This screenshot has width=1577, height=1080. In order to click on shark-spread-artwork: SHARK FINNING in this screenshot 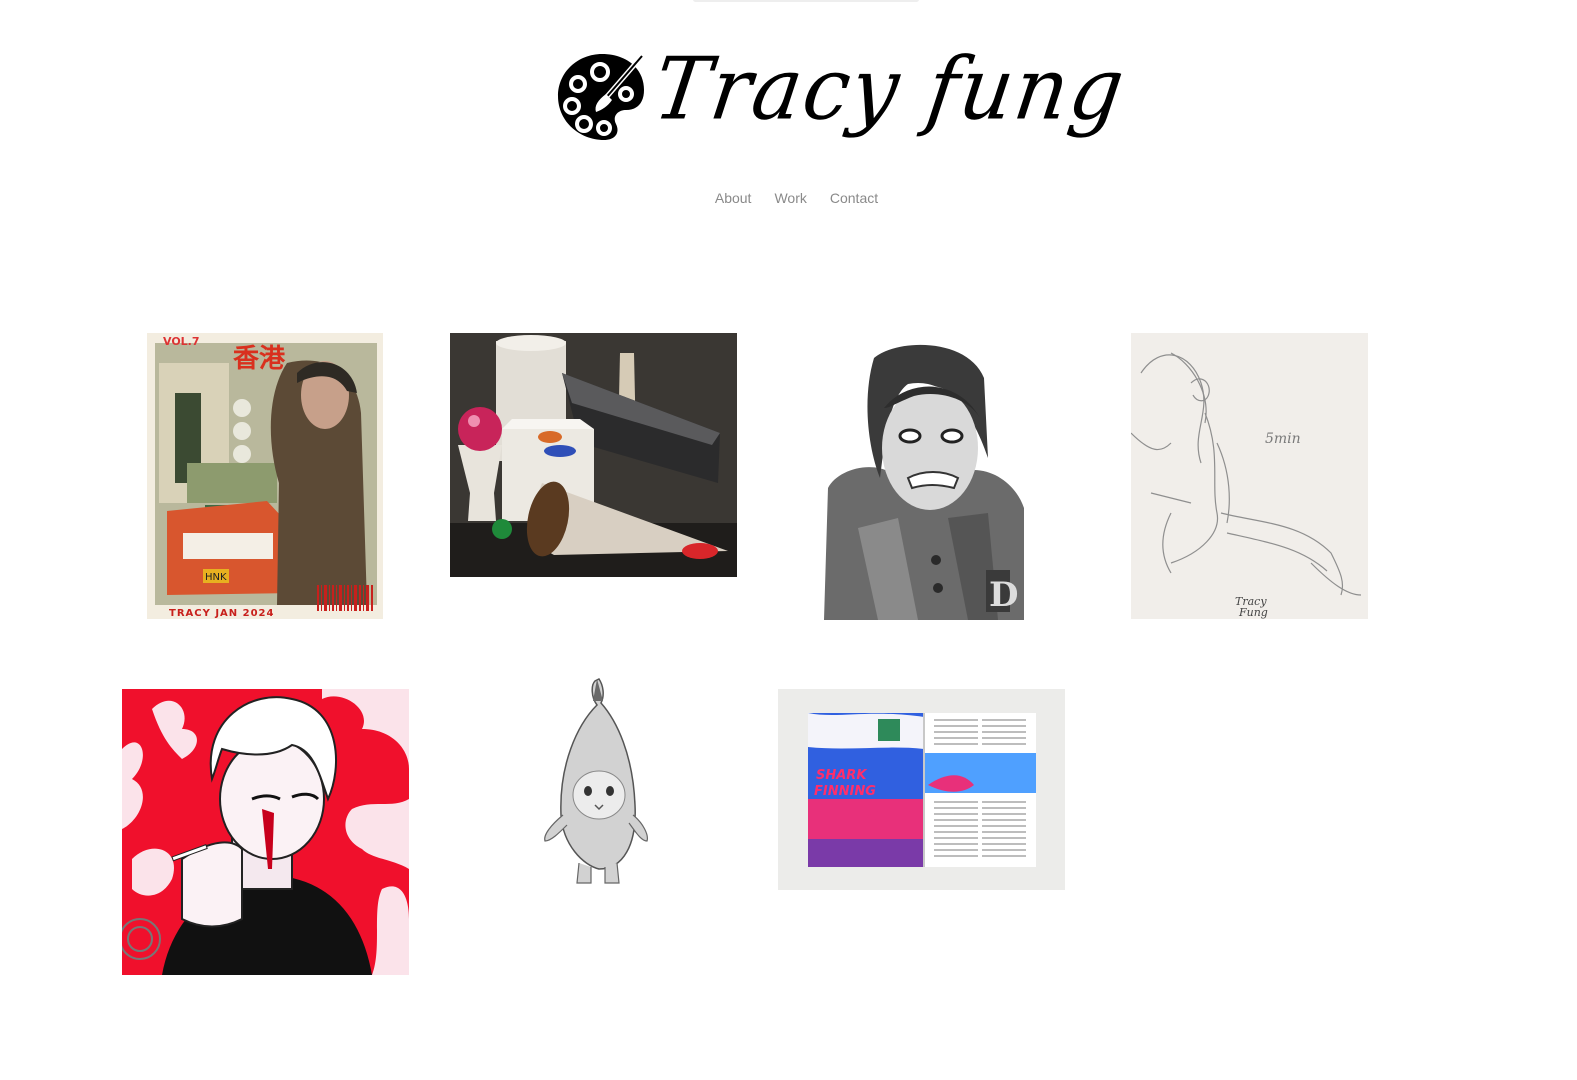, I will do `click(921, 789)`.